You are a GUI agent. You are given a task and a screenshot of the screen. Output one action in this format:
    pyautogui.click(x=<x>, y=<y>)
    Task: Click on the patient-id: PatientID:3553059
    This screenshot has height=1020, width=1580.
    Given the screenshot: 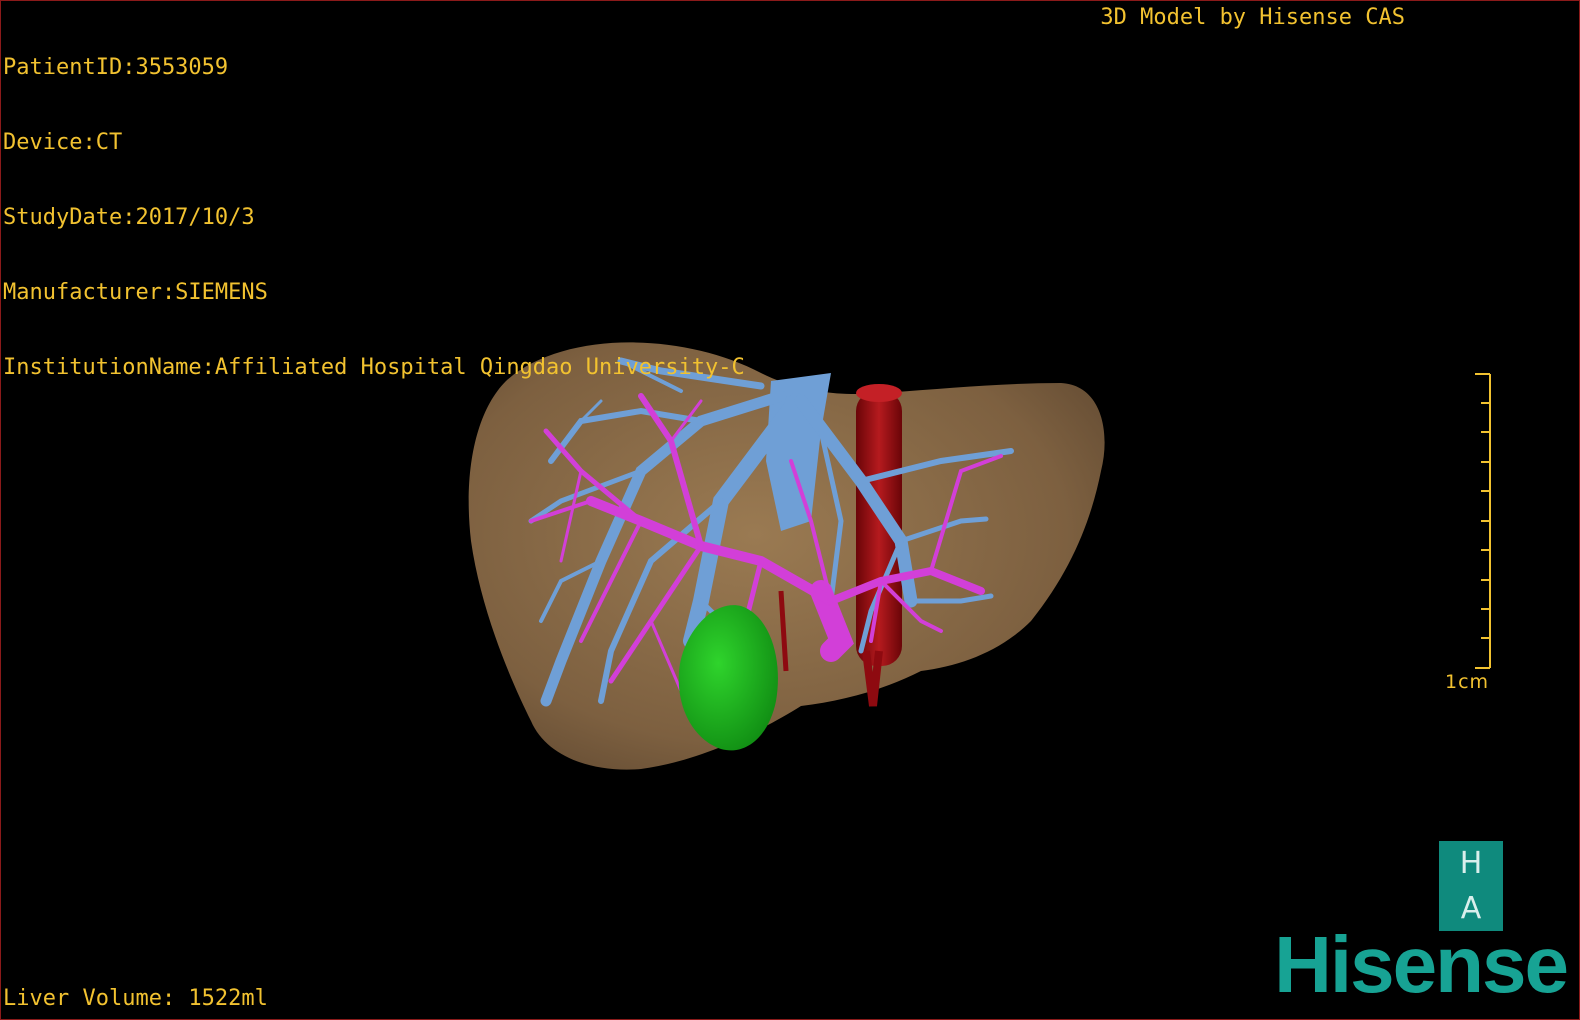 What is the action you would take?
    pyautogui.click(x=116, y=67)
    